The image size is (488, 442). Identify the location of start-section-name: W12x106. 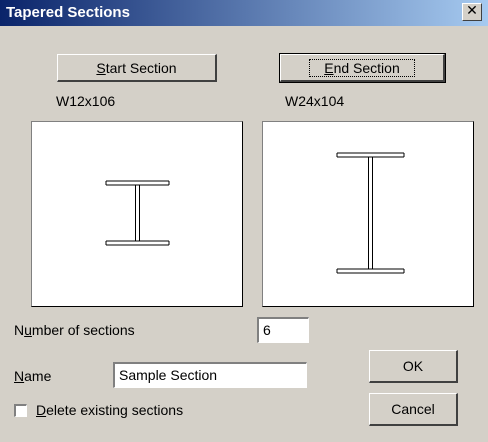
(86, 101).